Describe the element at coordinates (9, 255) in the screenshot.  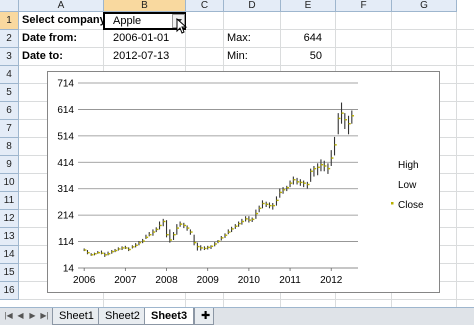
I see `row-header-14: 14` at that location.